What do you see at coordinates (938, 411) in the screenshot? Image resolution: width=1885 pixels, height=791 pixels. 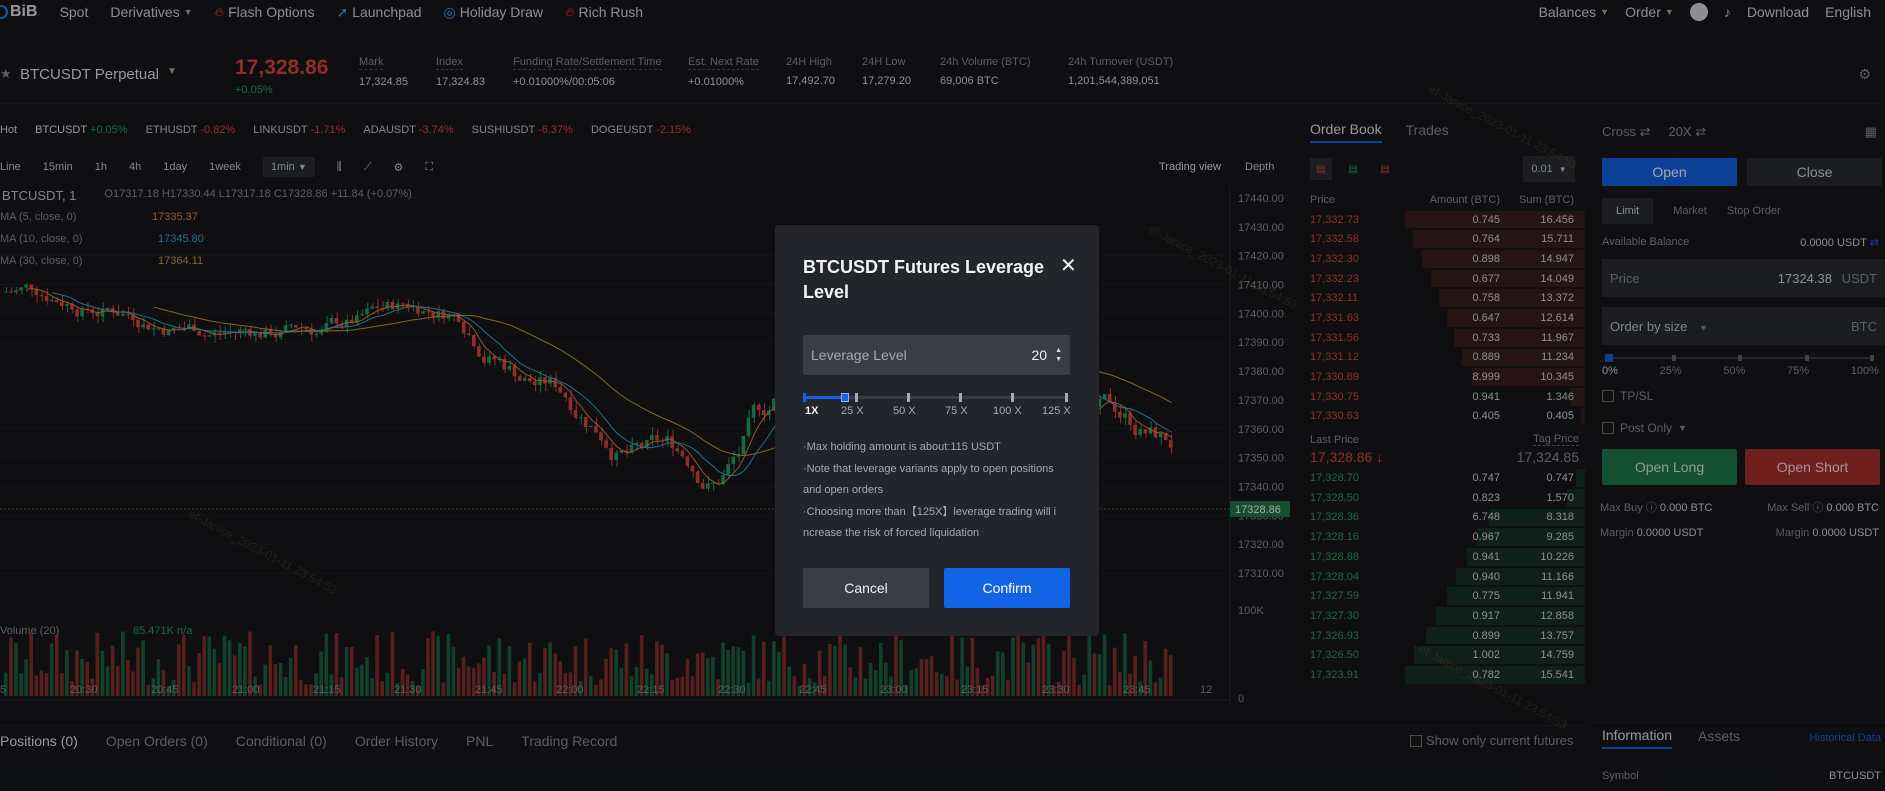 I see `slider-labels: 1X 25 X 50 X 75 X 100 X 125 X` at bounding box center [938, 411].